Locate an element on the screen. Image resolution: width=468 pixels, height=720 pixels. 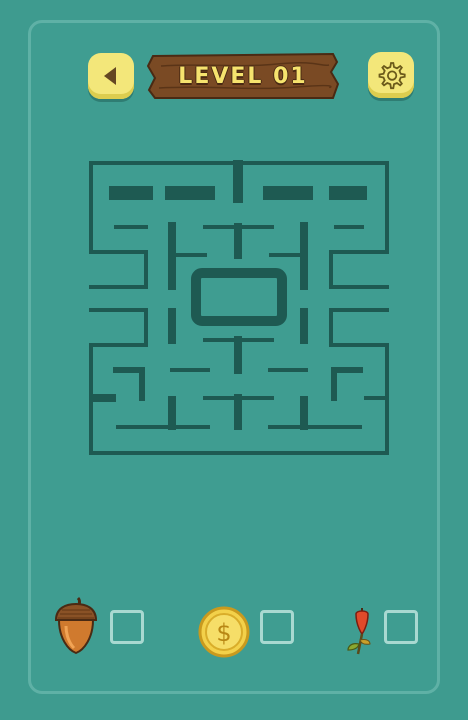
coin-symbol: $ is located at coordinates (223, 633).